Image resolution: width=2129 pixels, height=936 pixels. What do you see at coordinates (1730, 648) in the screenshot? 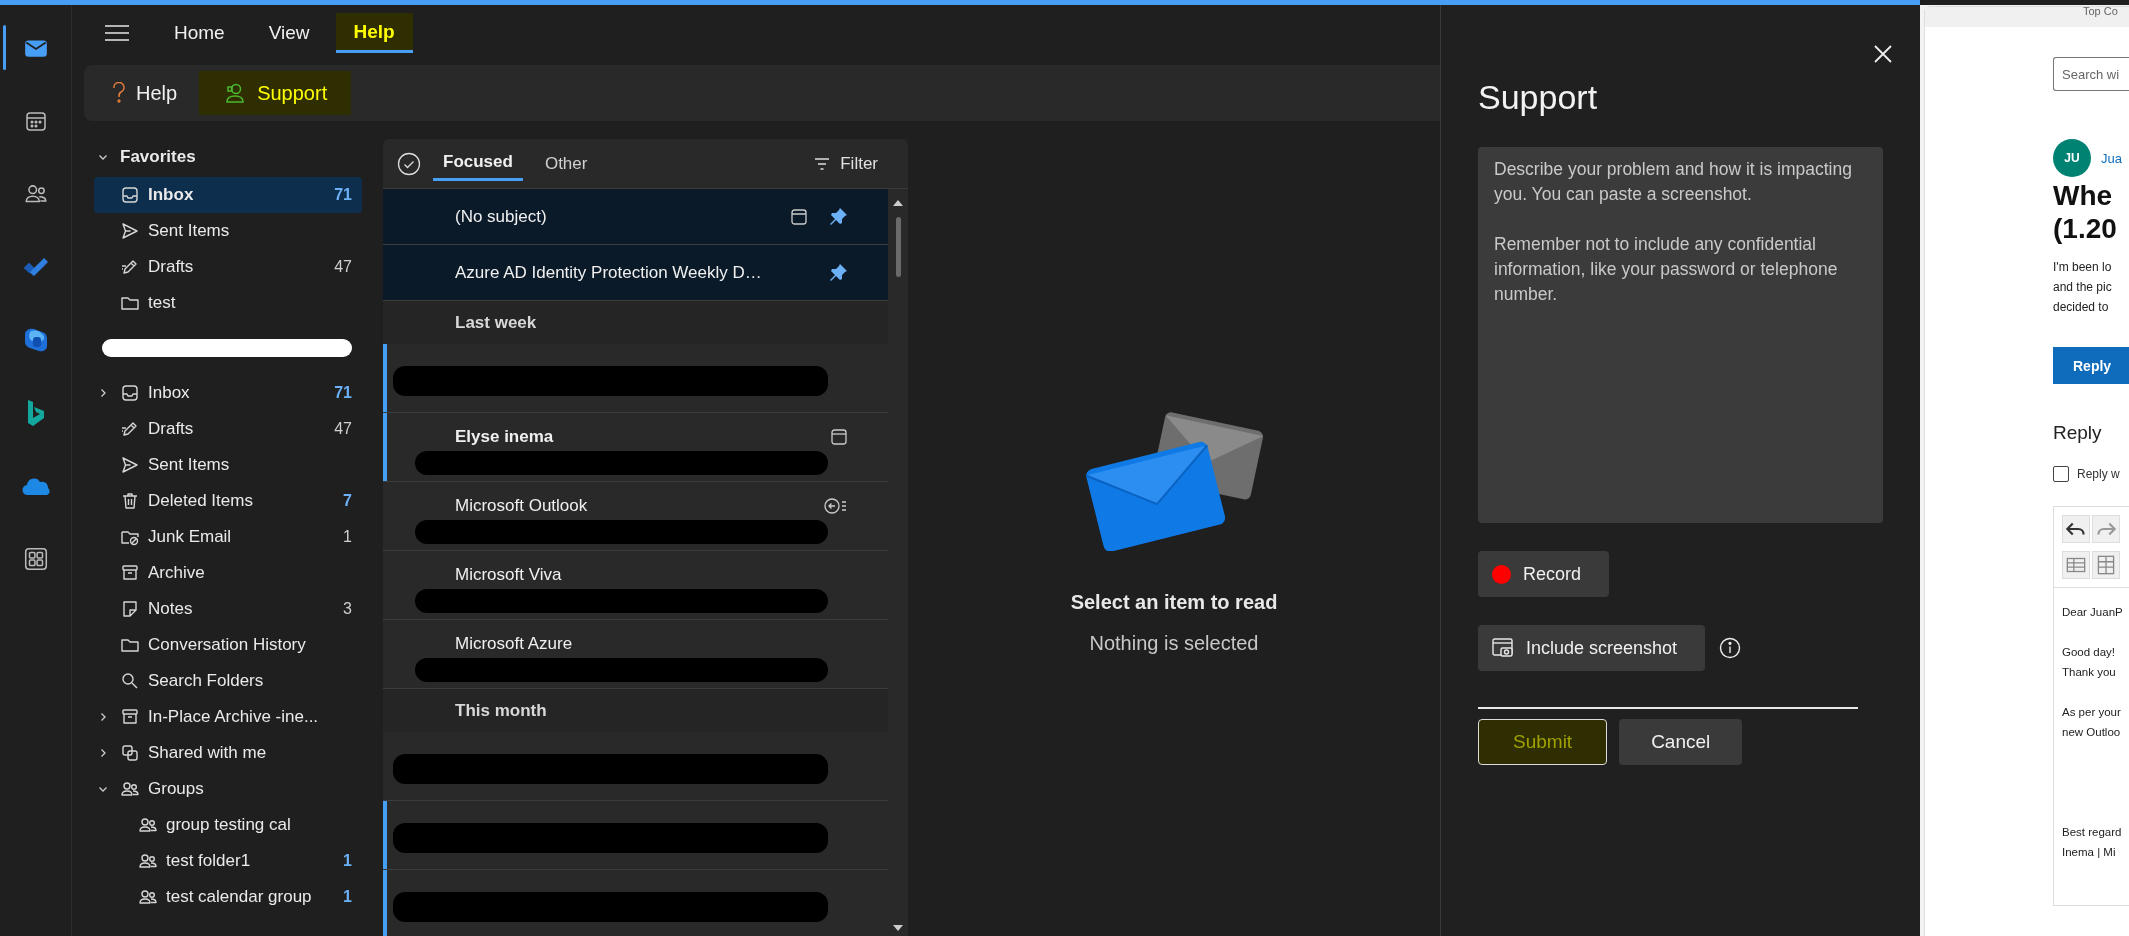
I see `info-icon` at bounding box center [1730, 648].